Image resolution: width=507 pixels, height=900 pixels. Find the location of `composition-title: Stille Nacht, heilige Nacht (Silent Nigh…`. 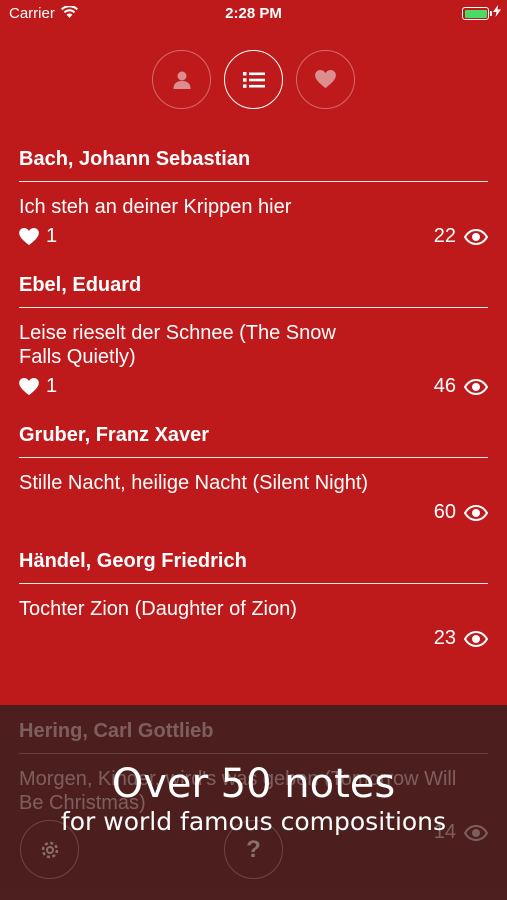

composition-title: Stille Nacht, heilige Nacht (Silent Nigh… is located at coordinates (194, 483).